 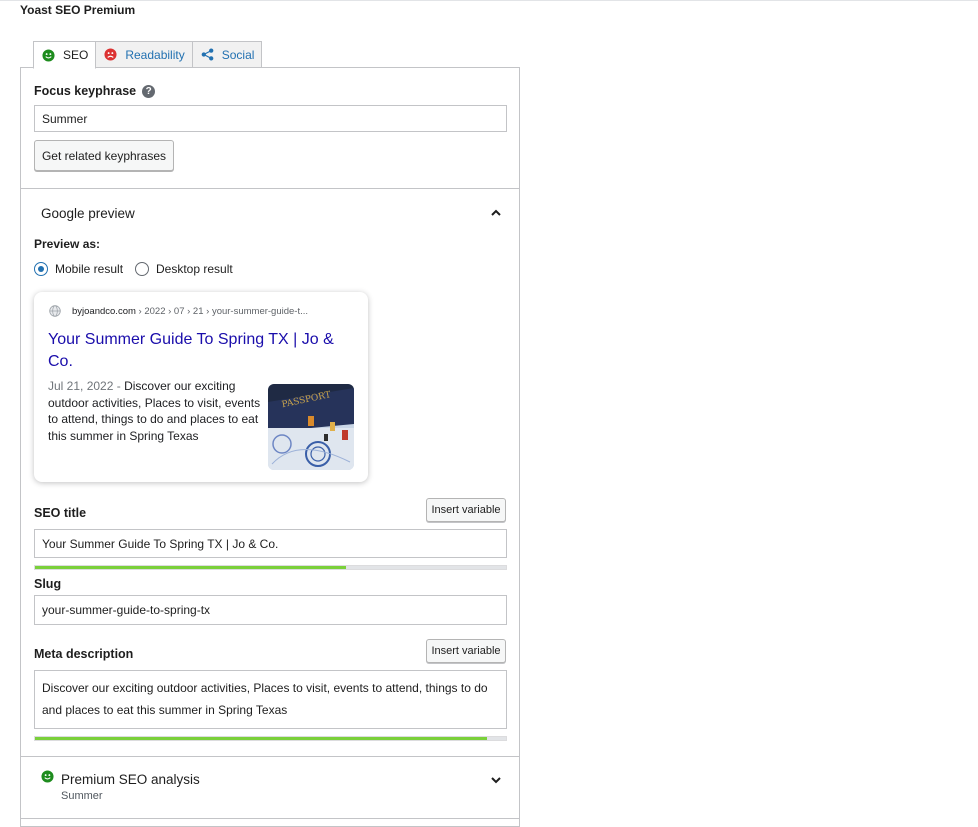 What do you see at coordinates (104, 155) in the screenshot?
I see `get-related-keyphrases-button: Get related keyphrases` at bounding box center [104, 155].